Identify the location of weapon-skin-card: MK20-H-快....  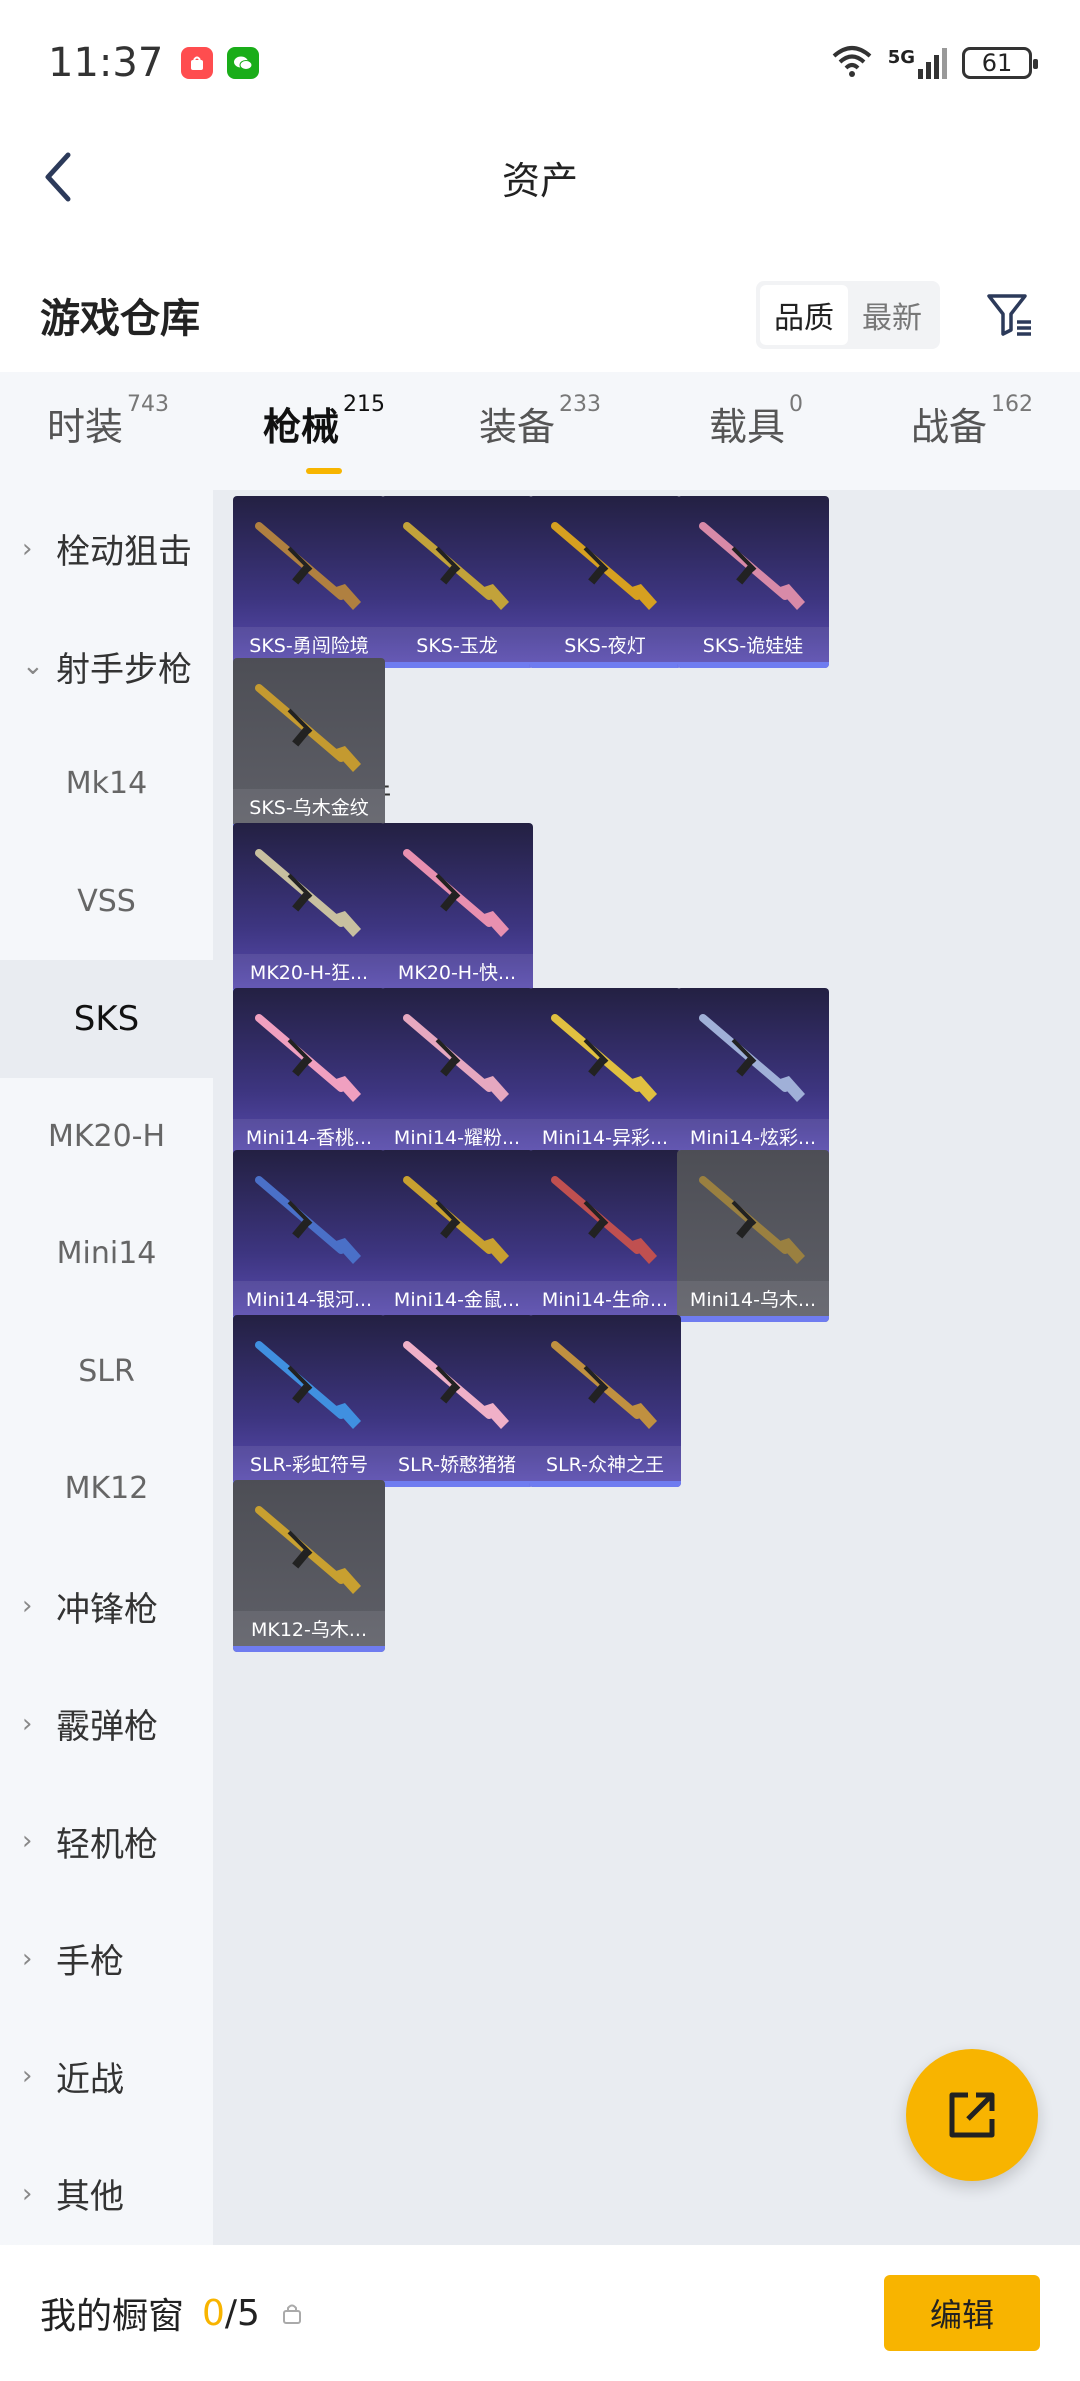
(457, 909).